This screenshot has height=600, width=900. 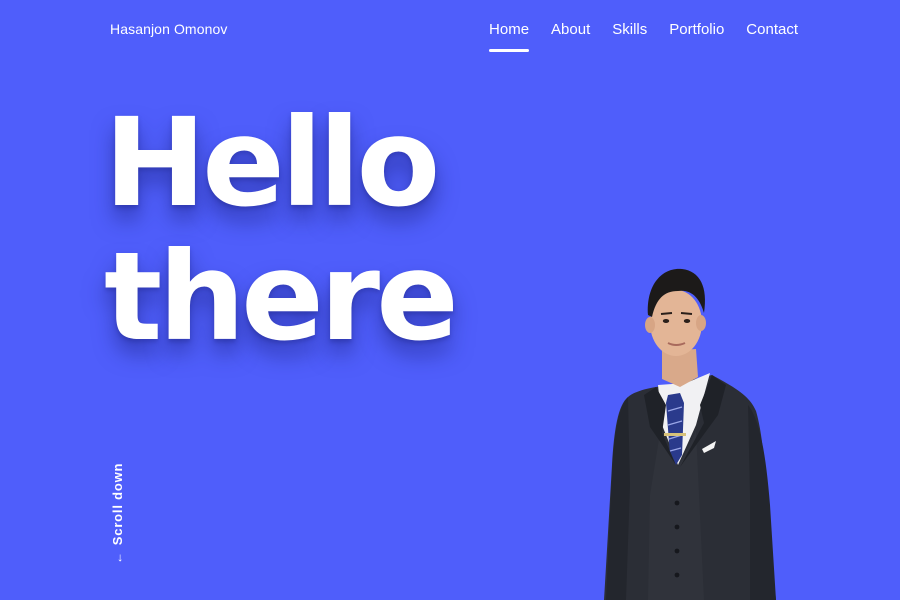 What do you see at coordinates (117, 504) in the screenshot?
I see `scroll-down-label: Scroll down` at bounding box center [117, 504].